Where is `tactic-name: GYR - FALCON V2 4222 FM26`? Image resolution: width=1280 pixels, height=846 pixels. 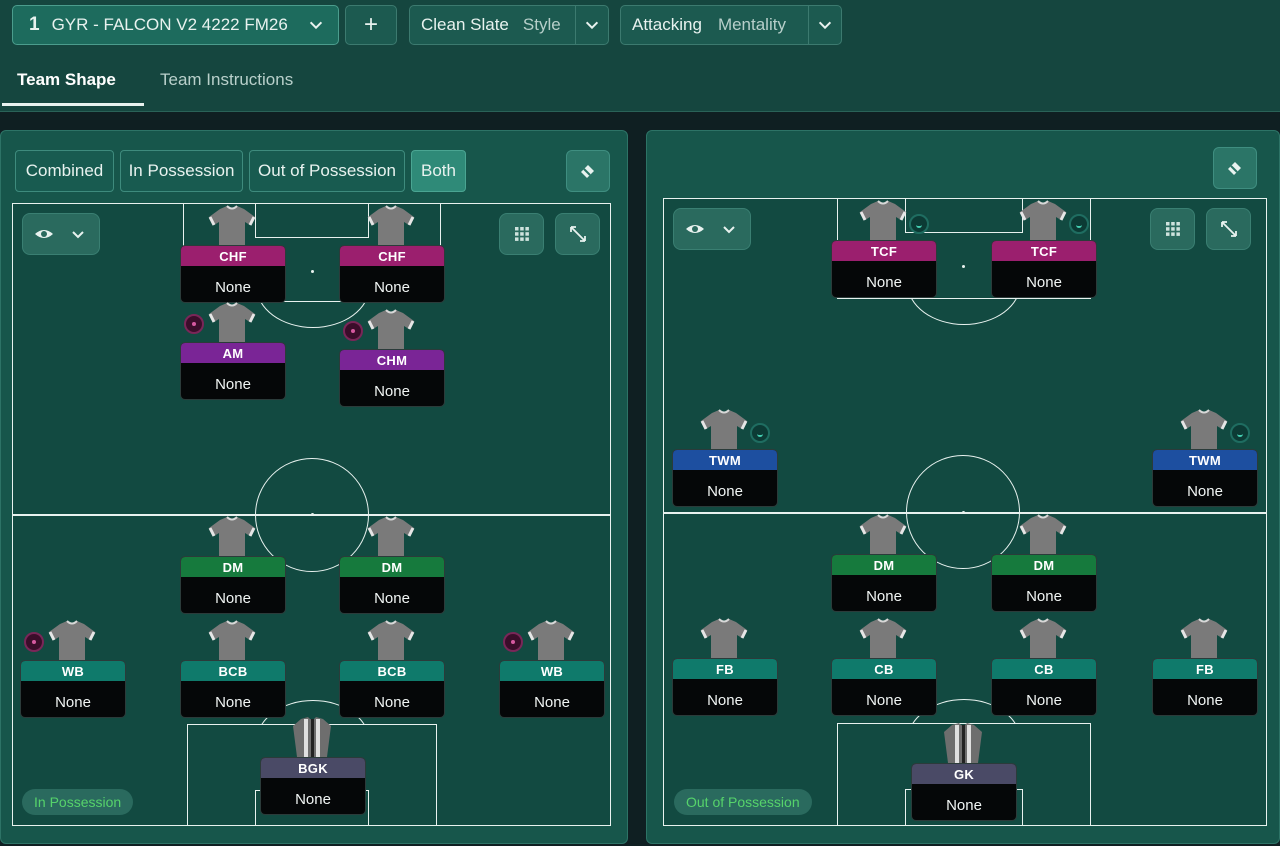 tactic-name: GYR - FALCON V2 4222 FM26 is located at coordinates (169, 24).